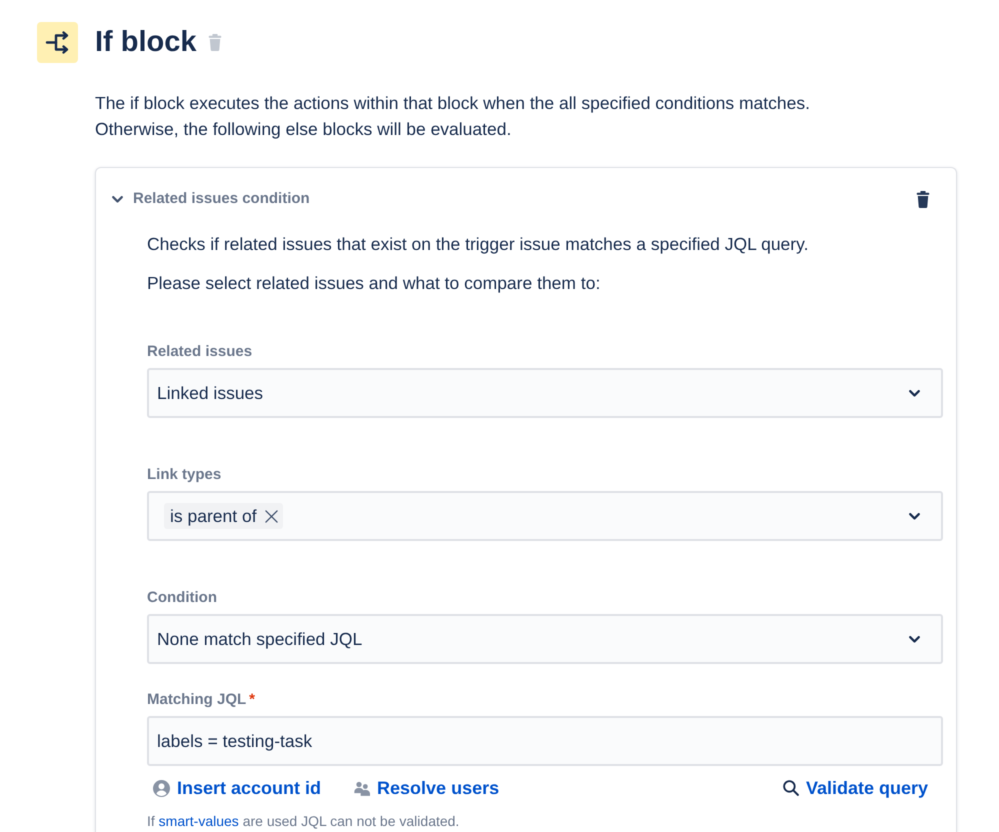 The image size is (999, 832). I want to click on field-label: Condition, so click(182, 598).